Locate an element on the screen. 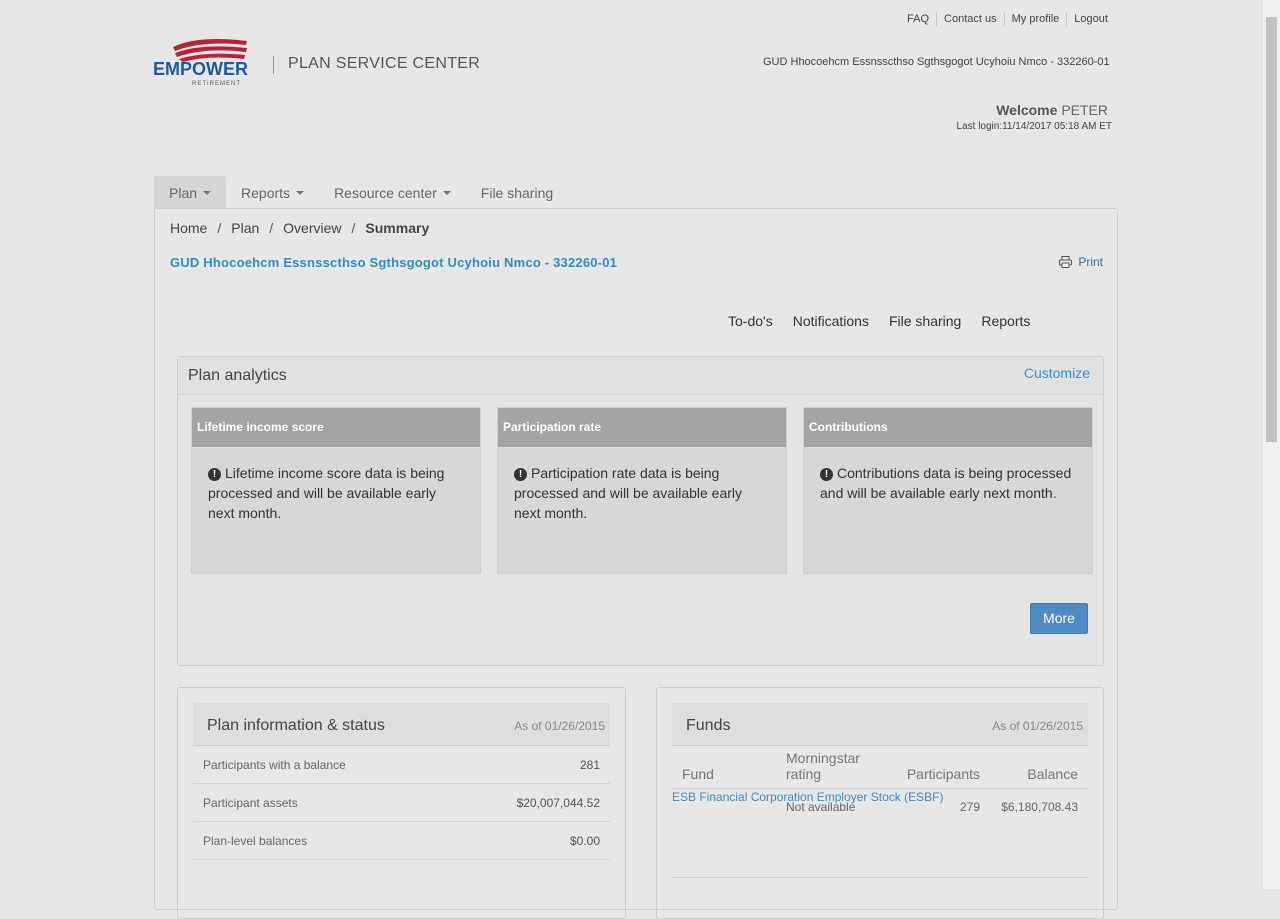 The image size is (1280, 919). user-name: PETER is located at coordinates (1084, 110).